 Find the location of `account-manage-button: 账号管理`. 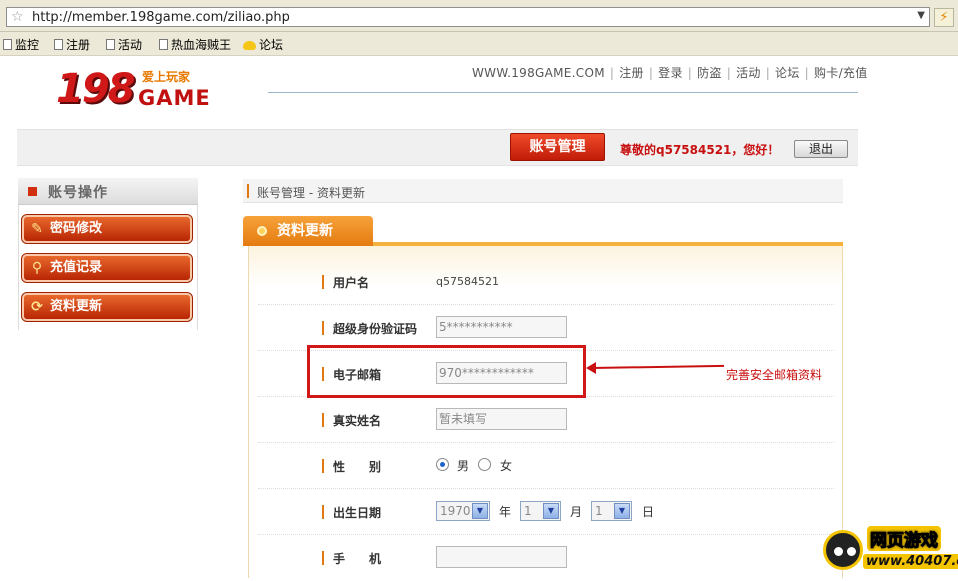

account-manage-button: 账号管理 is located at coordinates (557, 147).